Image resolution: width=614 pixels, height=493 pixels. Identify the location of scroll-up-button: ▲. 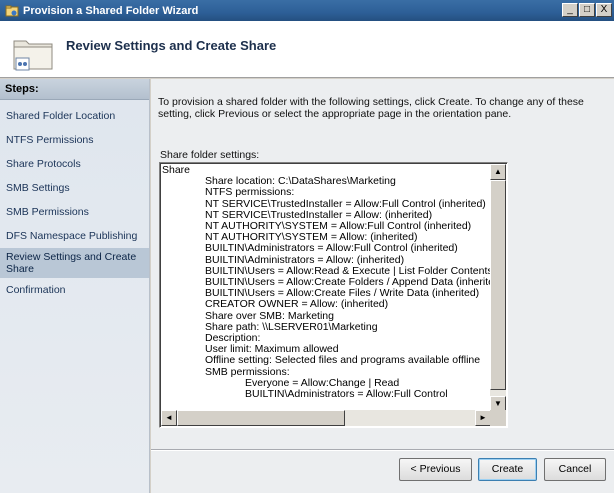
(498, 172).